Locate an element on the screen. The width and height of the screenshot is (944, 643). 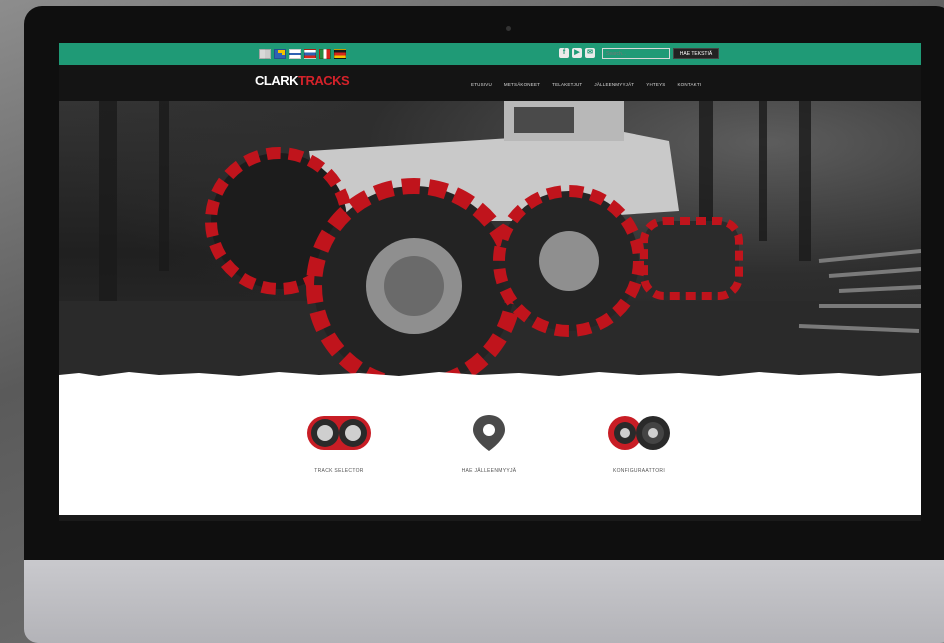
social-links: f ▶ ✉ is located at coordinates (577, 53).